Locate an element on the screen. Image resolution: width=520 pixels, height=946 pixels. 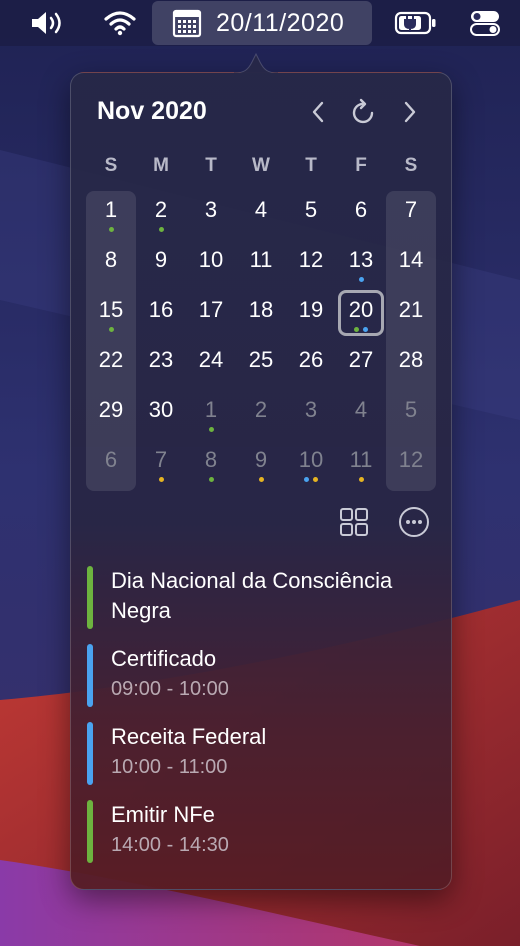
day-cell: 23 is located at coordinates (161, 363).